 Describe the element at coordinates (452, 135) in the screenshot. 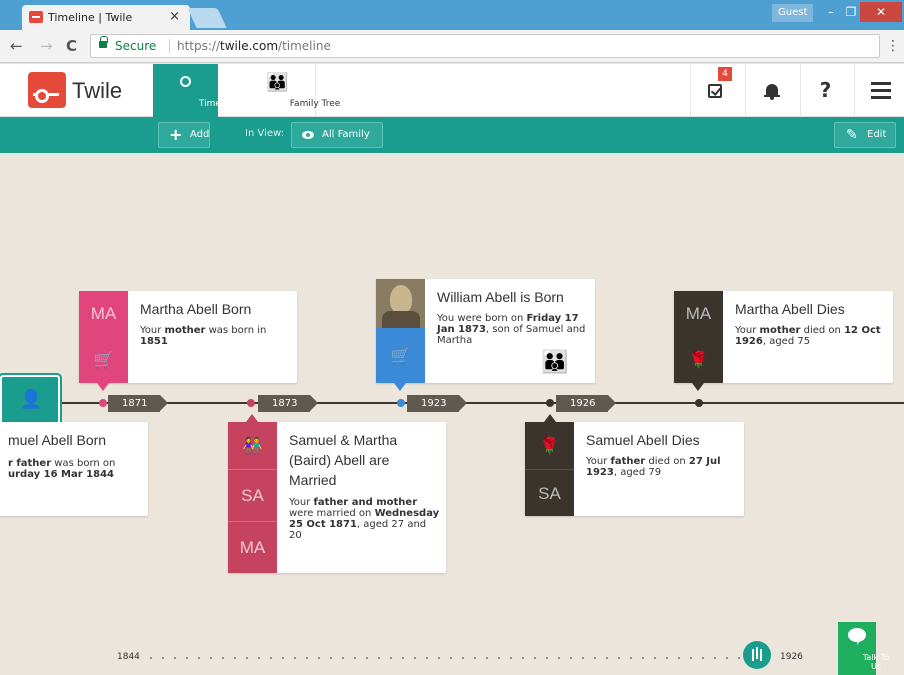

I see `timeline-toolbar: + Add In View: All Family ✎ Edit` at that location.